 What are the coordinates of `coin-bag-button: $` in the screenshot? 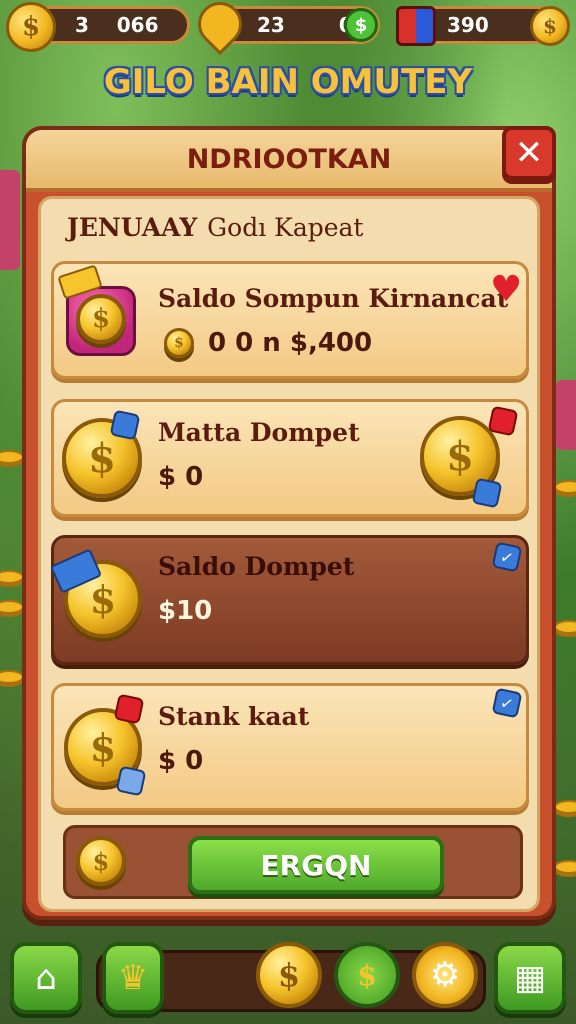 It's located at (367, 975).